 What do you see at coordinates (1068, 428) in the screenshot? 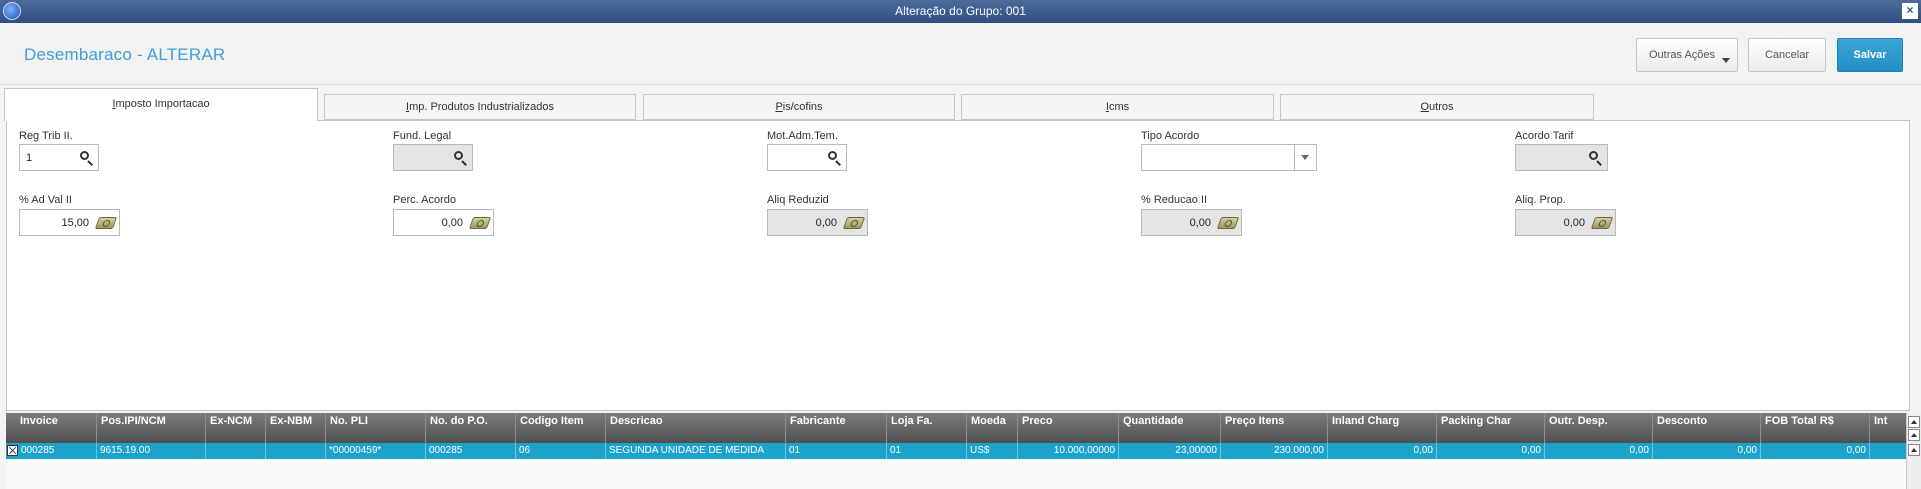
I see `column-header: Preco` at bounding box center [1068, 428].